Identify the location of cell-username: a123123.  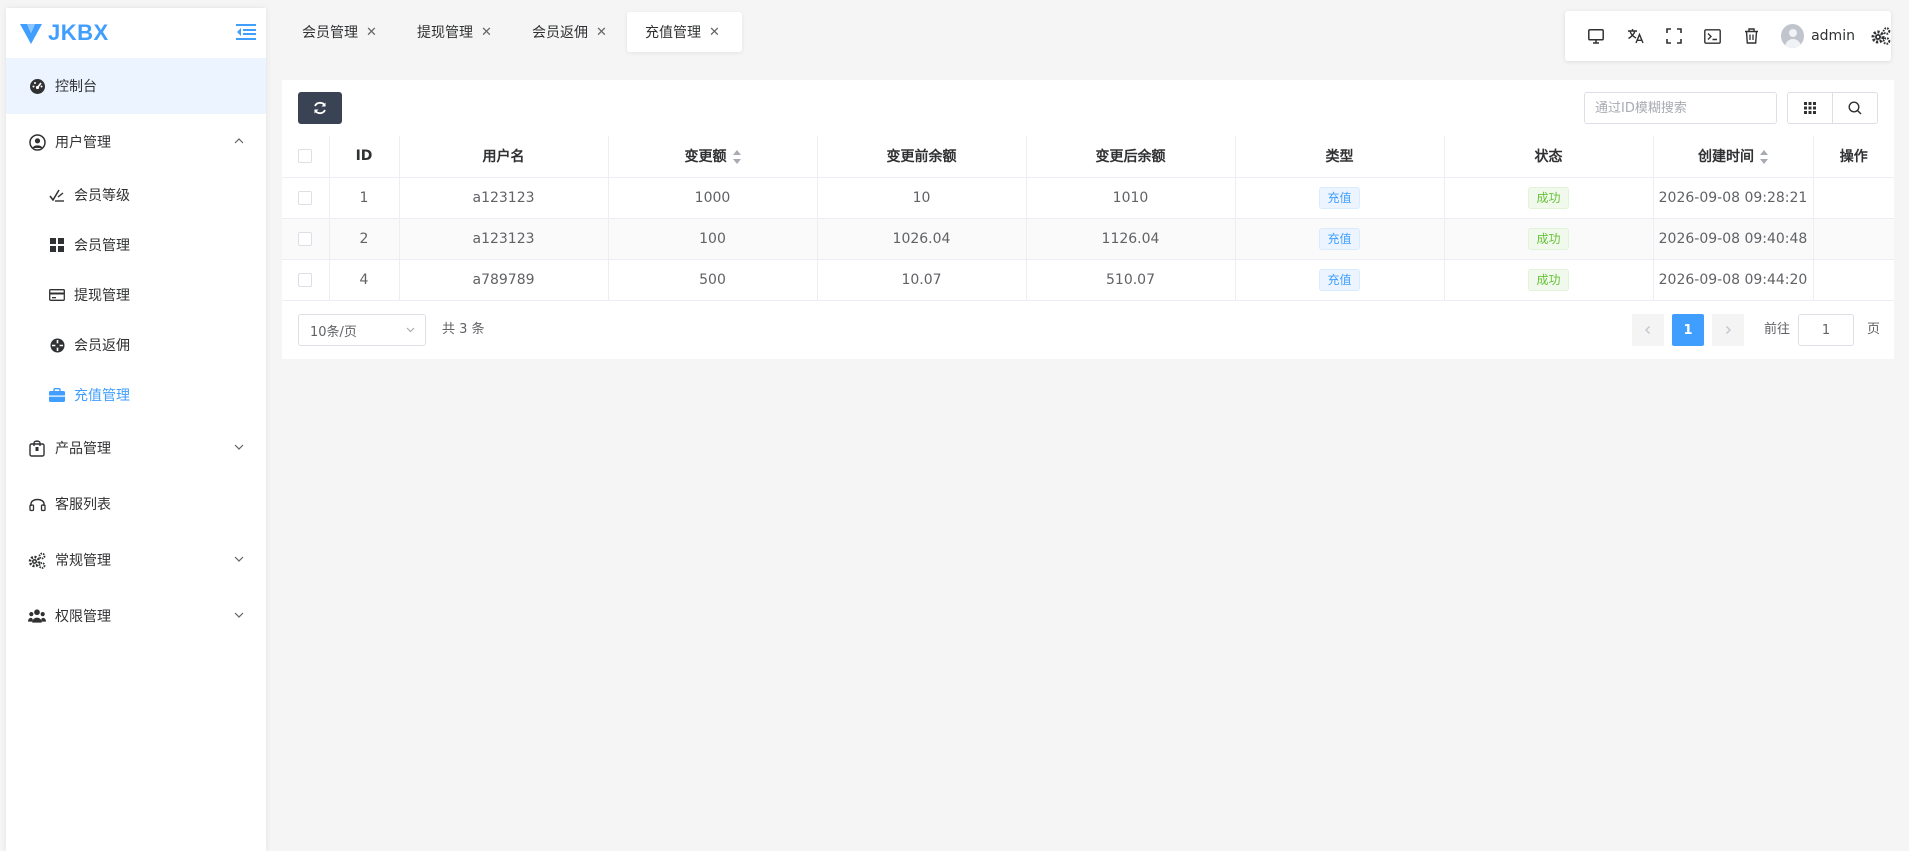
(504, 198).